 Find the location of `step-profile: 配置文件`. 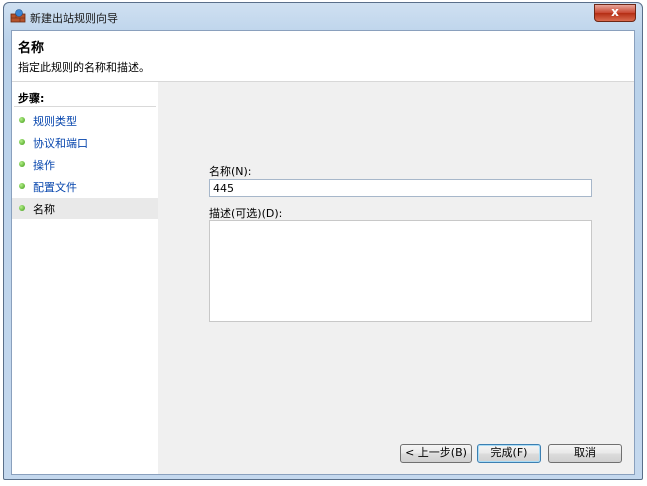

step-profile: 配置文件 is located at coordinates (85, 186).